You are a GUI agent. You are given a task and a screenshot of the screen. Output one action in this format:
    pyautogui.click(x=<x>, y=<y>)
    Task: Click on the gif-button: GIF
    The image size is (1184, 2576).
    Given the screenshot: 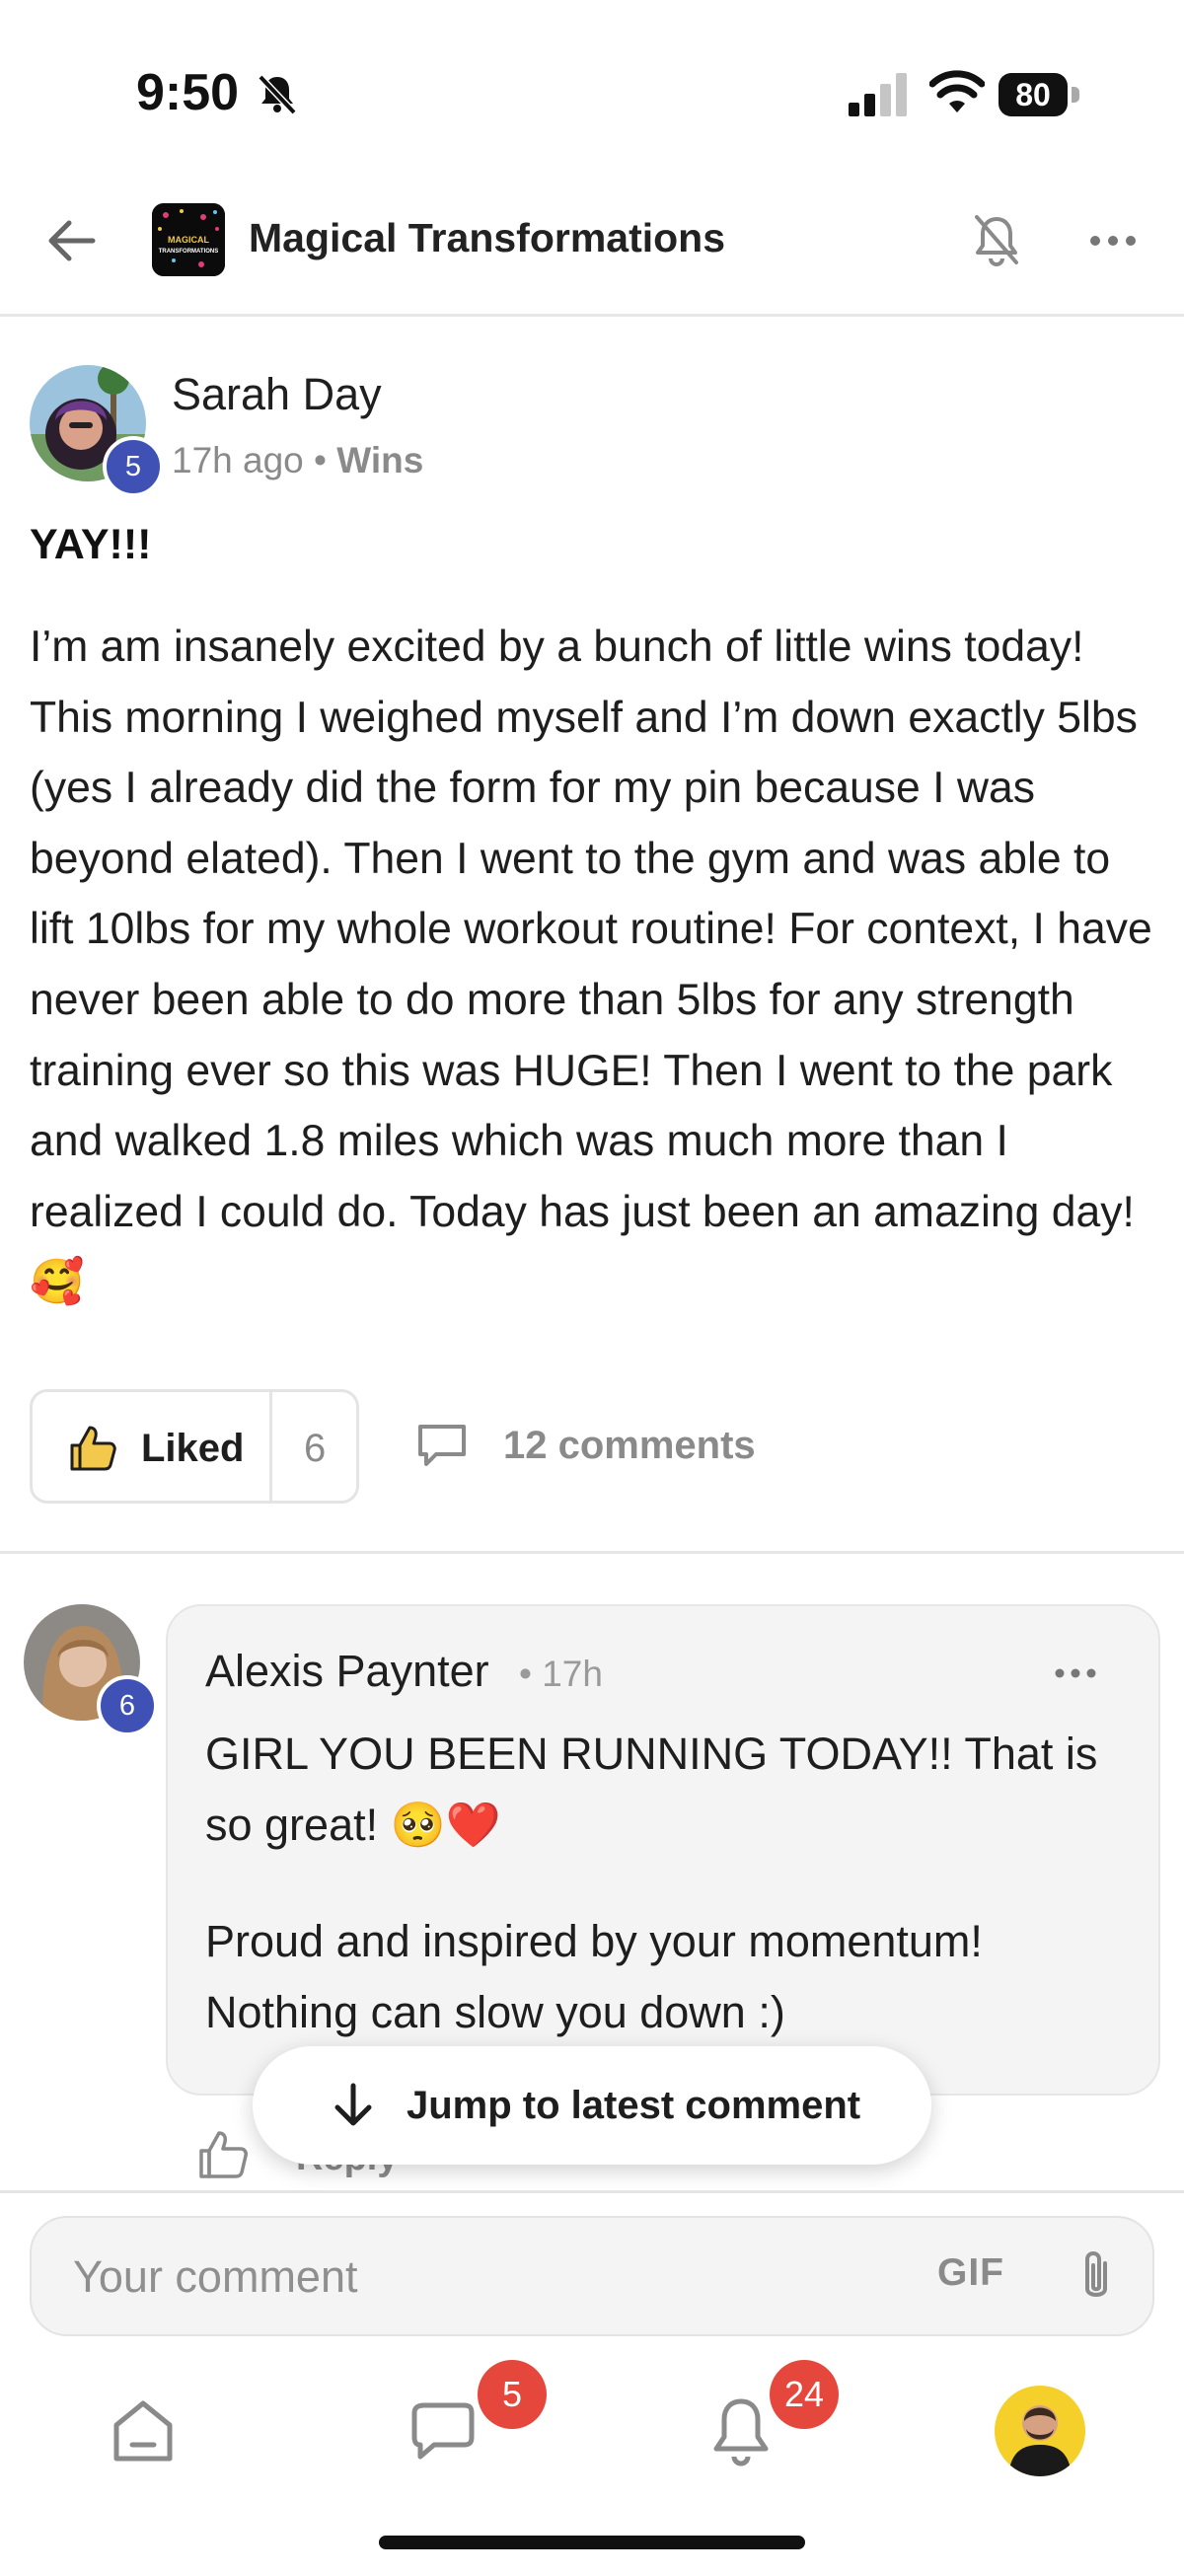 What is the action you would take?
    pyautogui.click(x=971, y=2273)
    